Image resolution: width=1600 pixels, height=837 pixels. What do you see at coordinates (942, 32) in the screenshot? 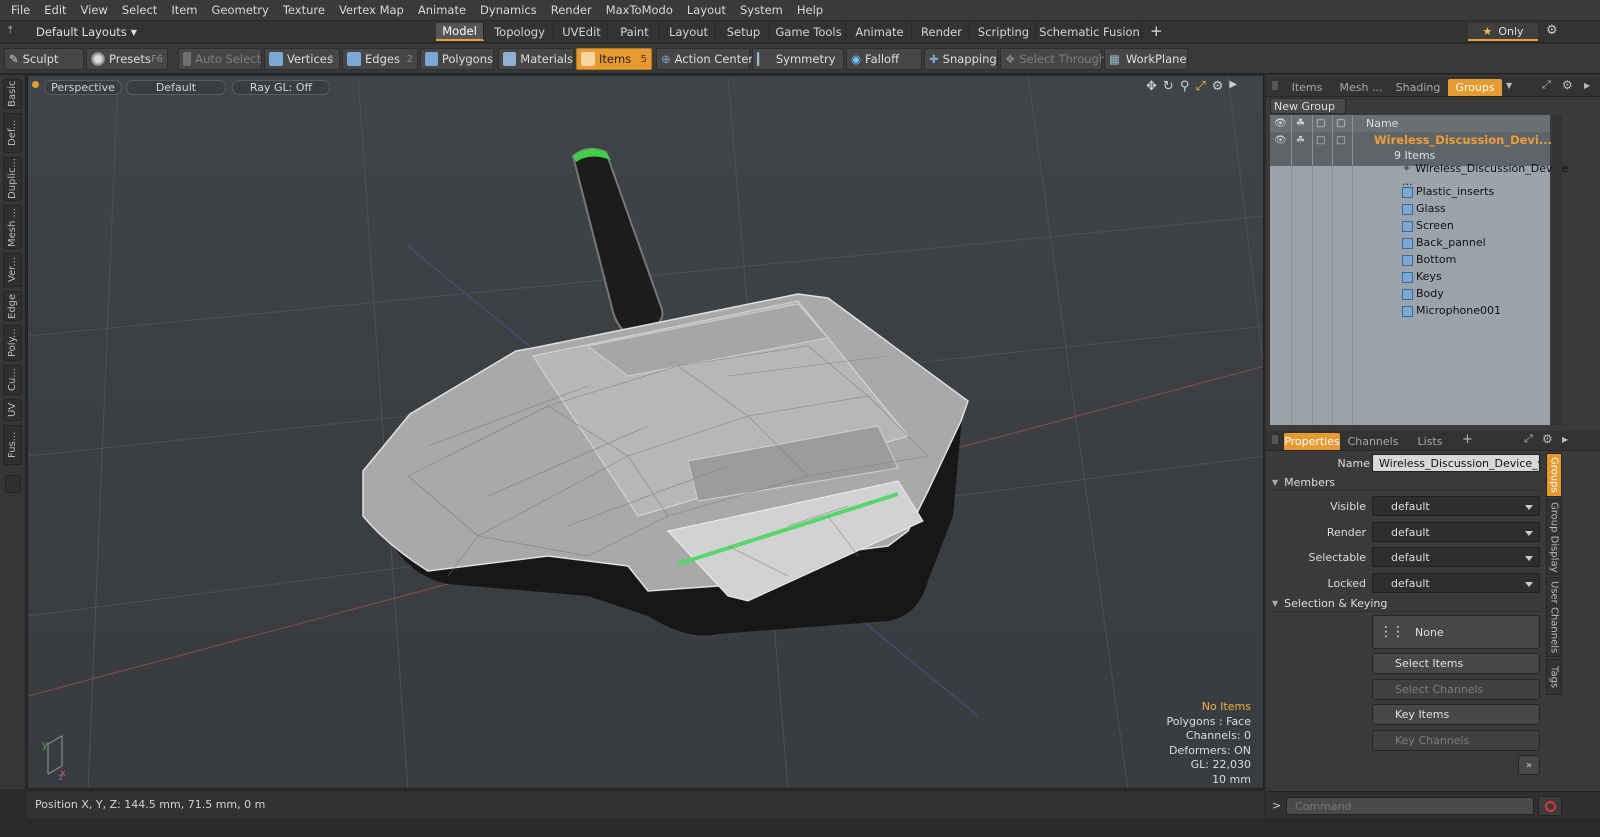
I see `tab-render: Render` at bounding box center [942, 32].